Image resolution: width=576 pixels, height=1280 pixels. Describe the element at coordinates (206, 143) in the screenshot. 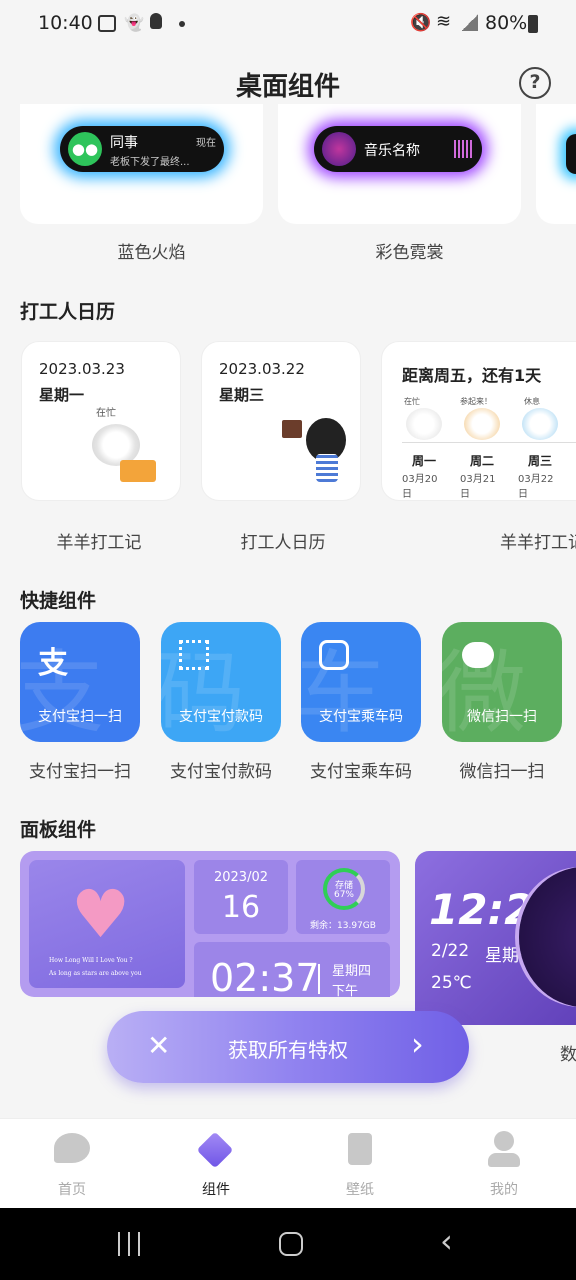

I see `notification-time: 现在` at that location.